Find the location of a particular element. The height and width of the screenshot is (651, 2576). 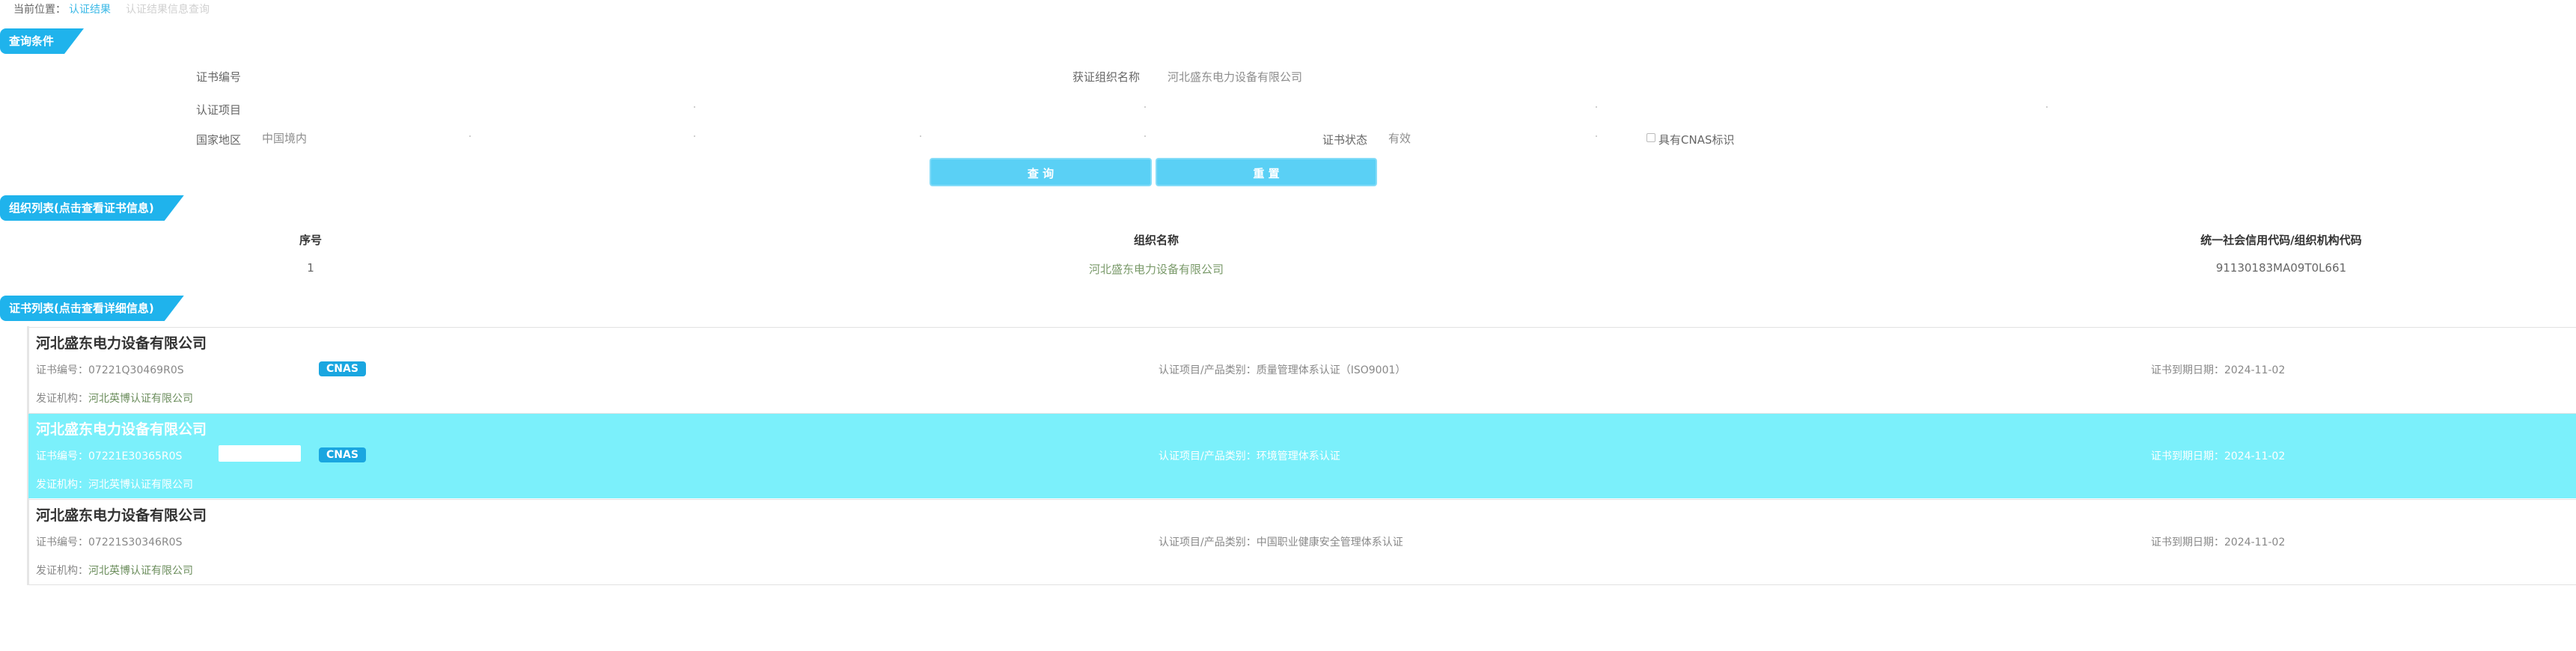

cnas-checkbox is located at coordinates (1650, 138).